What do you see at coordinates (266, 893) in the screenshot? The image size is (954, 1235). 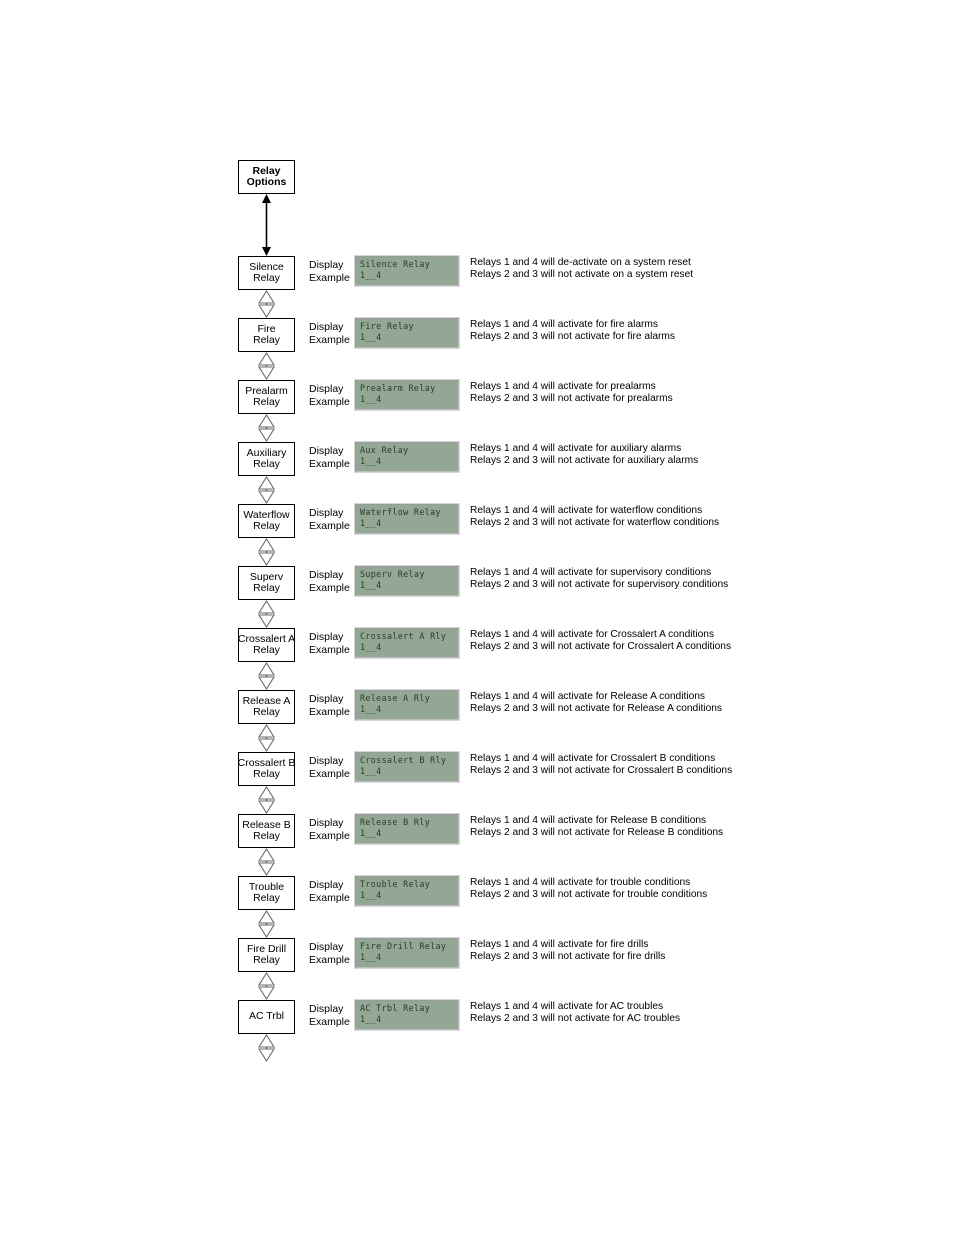 I see `node-relay-10: Trouble Relay` at bounding box center [266, 893].